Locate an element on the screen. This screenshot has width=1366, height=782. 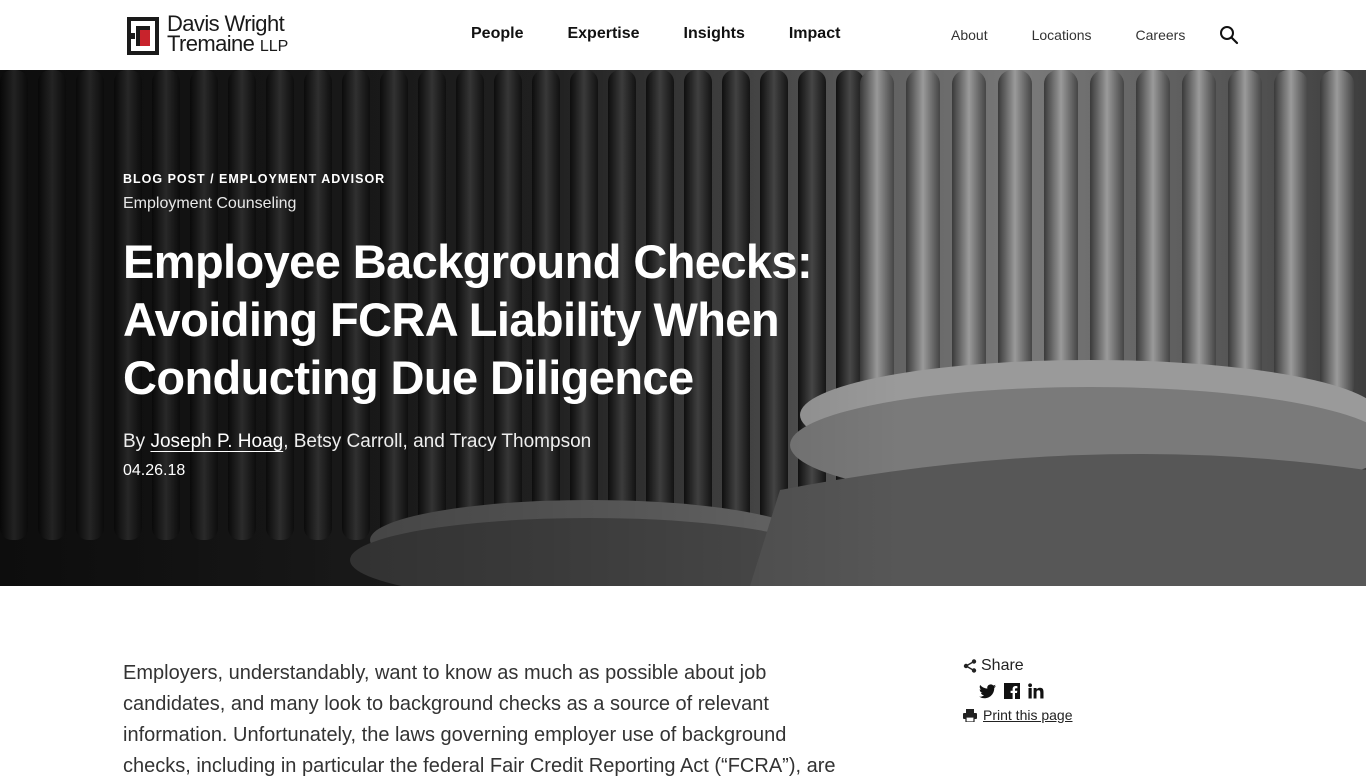
share-button: Share is located at coordinates (1018, 666).